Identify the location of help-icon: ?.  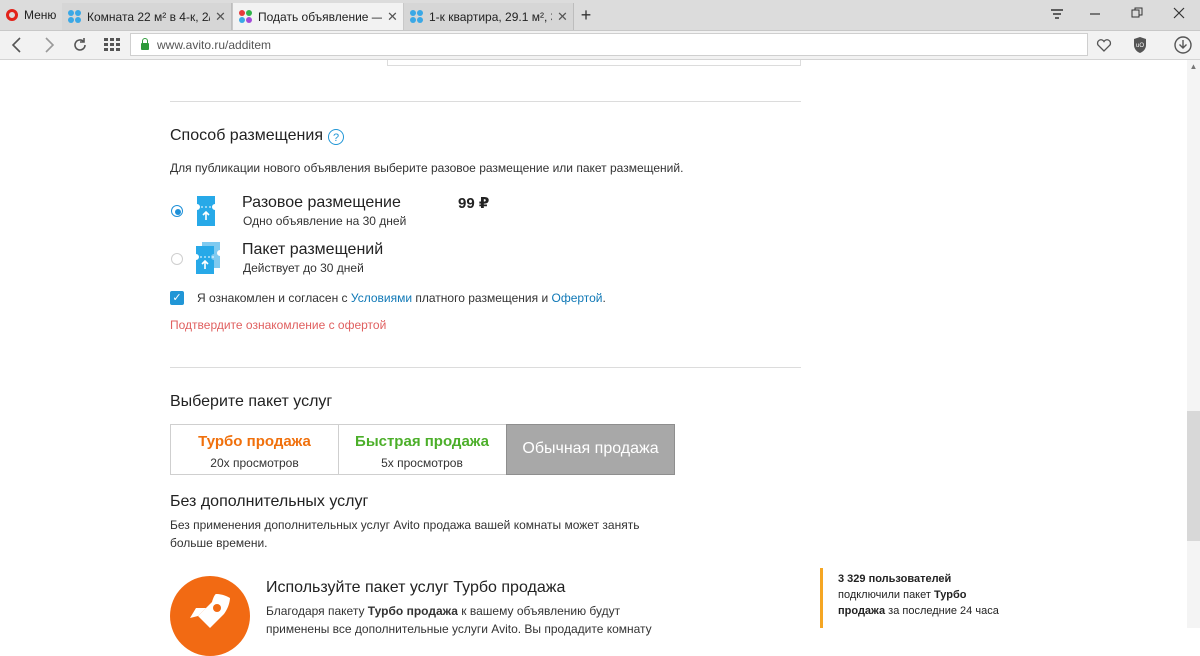
(336, 137).